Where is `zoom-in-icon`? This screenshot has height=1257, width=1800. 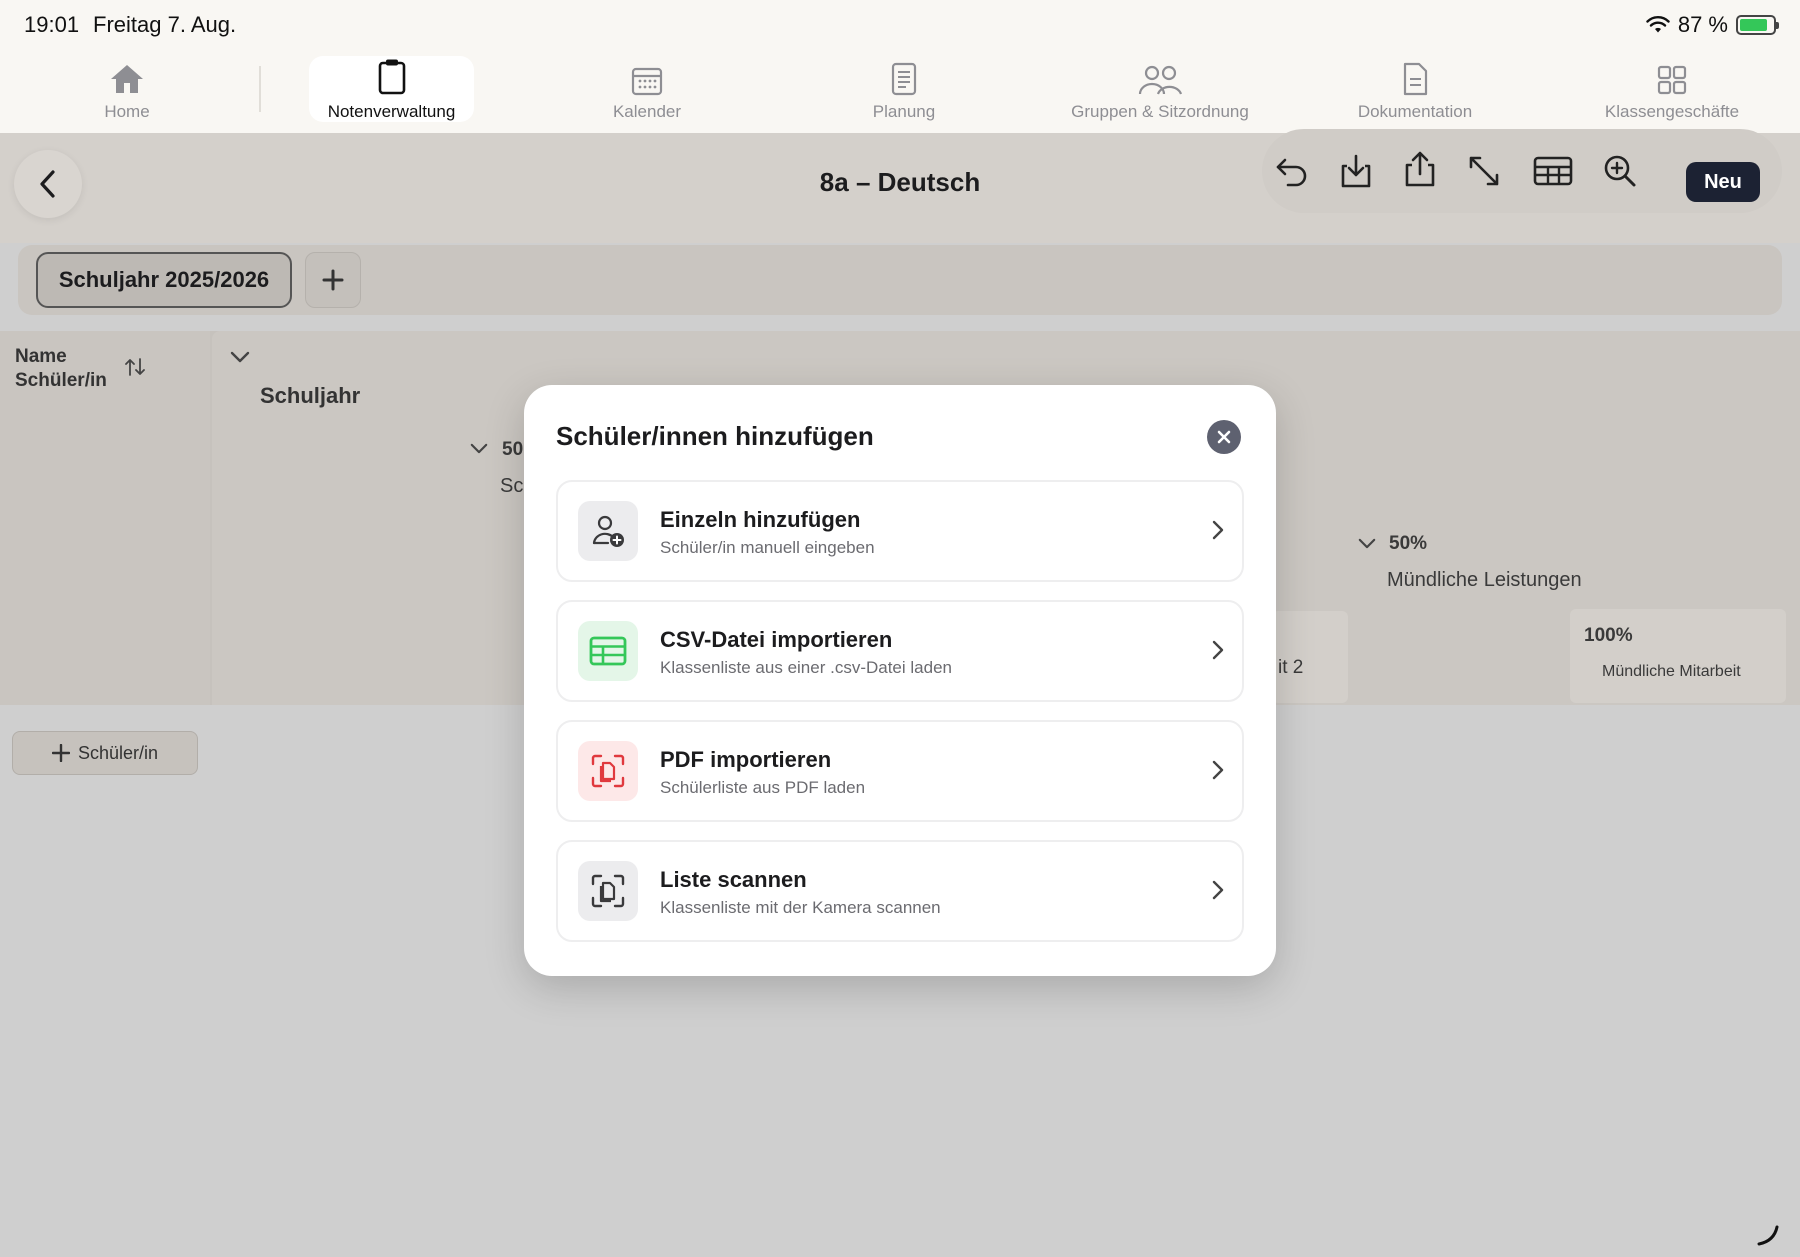 zoom-in-icon is located at coordinates (1620, 171).